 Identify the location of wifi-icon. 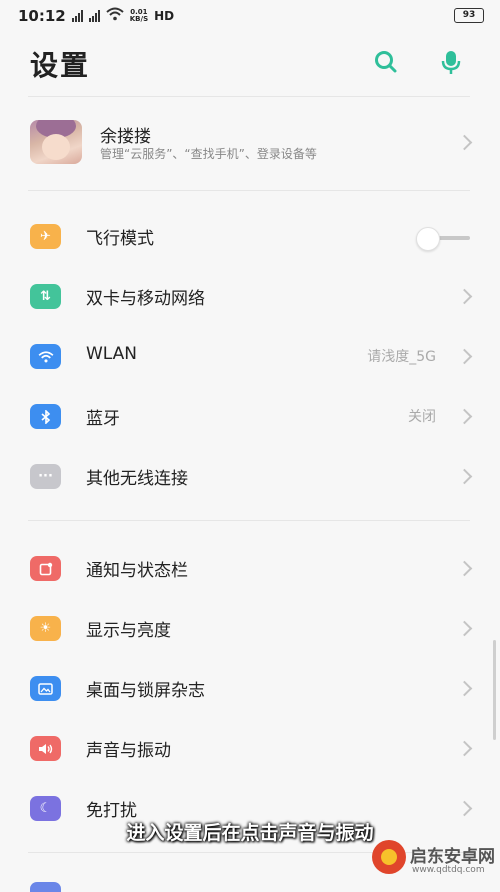
(45, 356).